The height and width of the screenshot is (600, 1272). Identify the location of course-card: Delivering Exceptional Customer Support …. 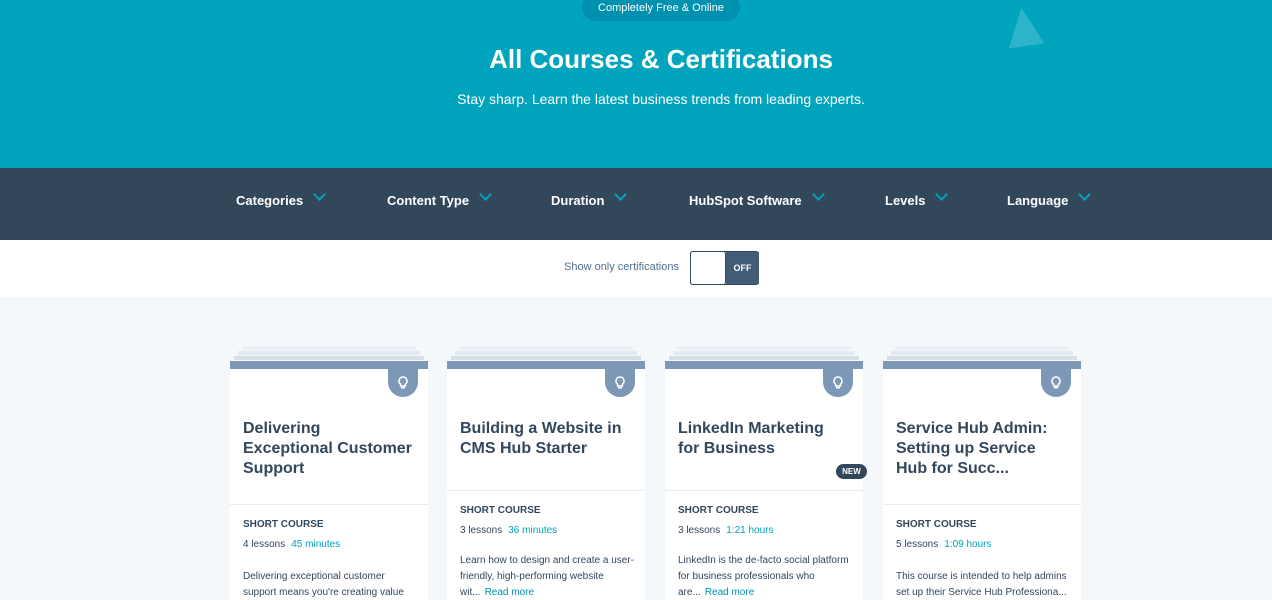
(329, 473).